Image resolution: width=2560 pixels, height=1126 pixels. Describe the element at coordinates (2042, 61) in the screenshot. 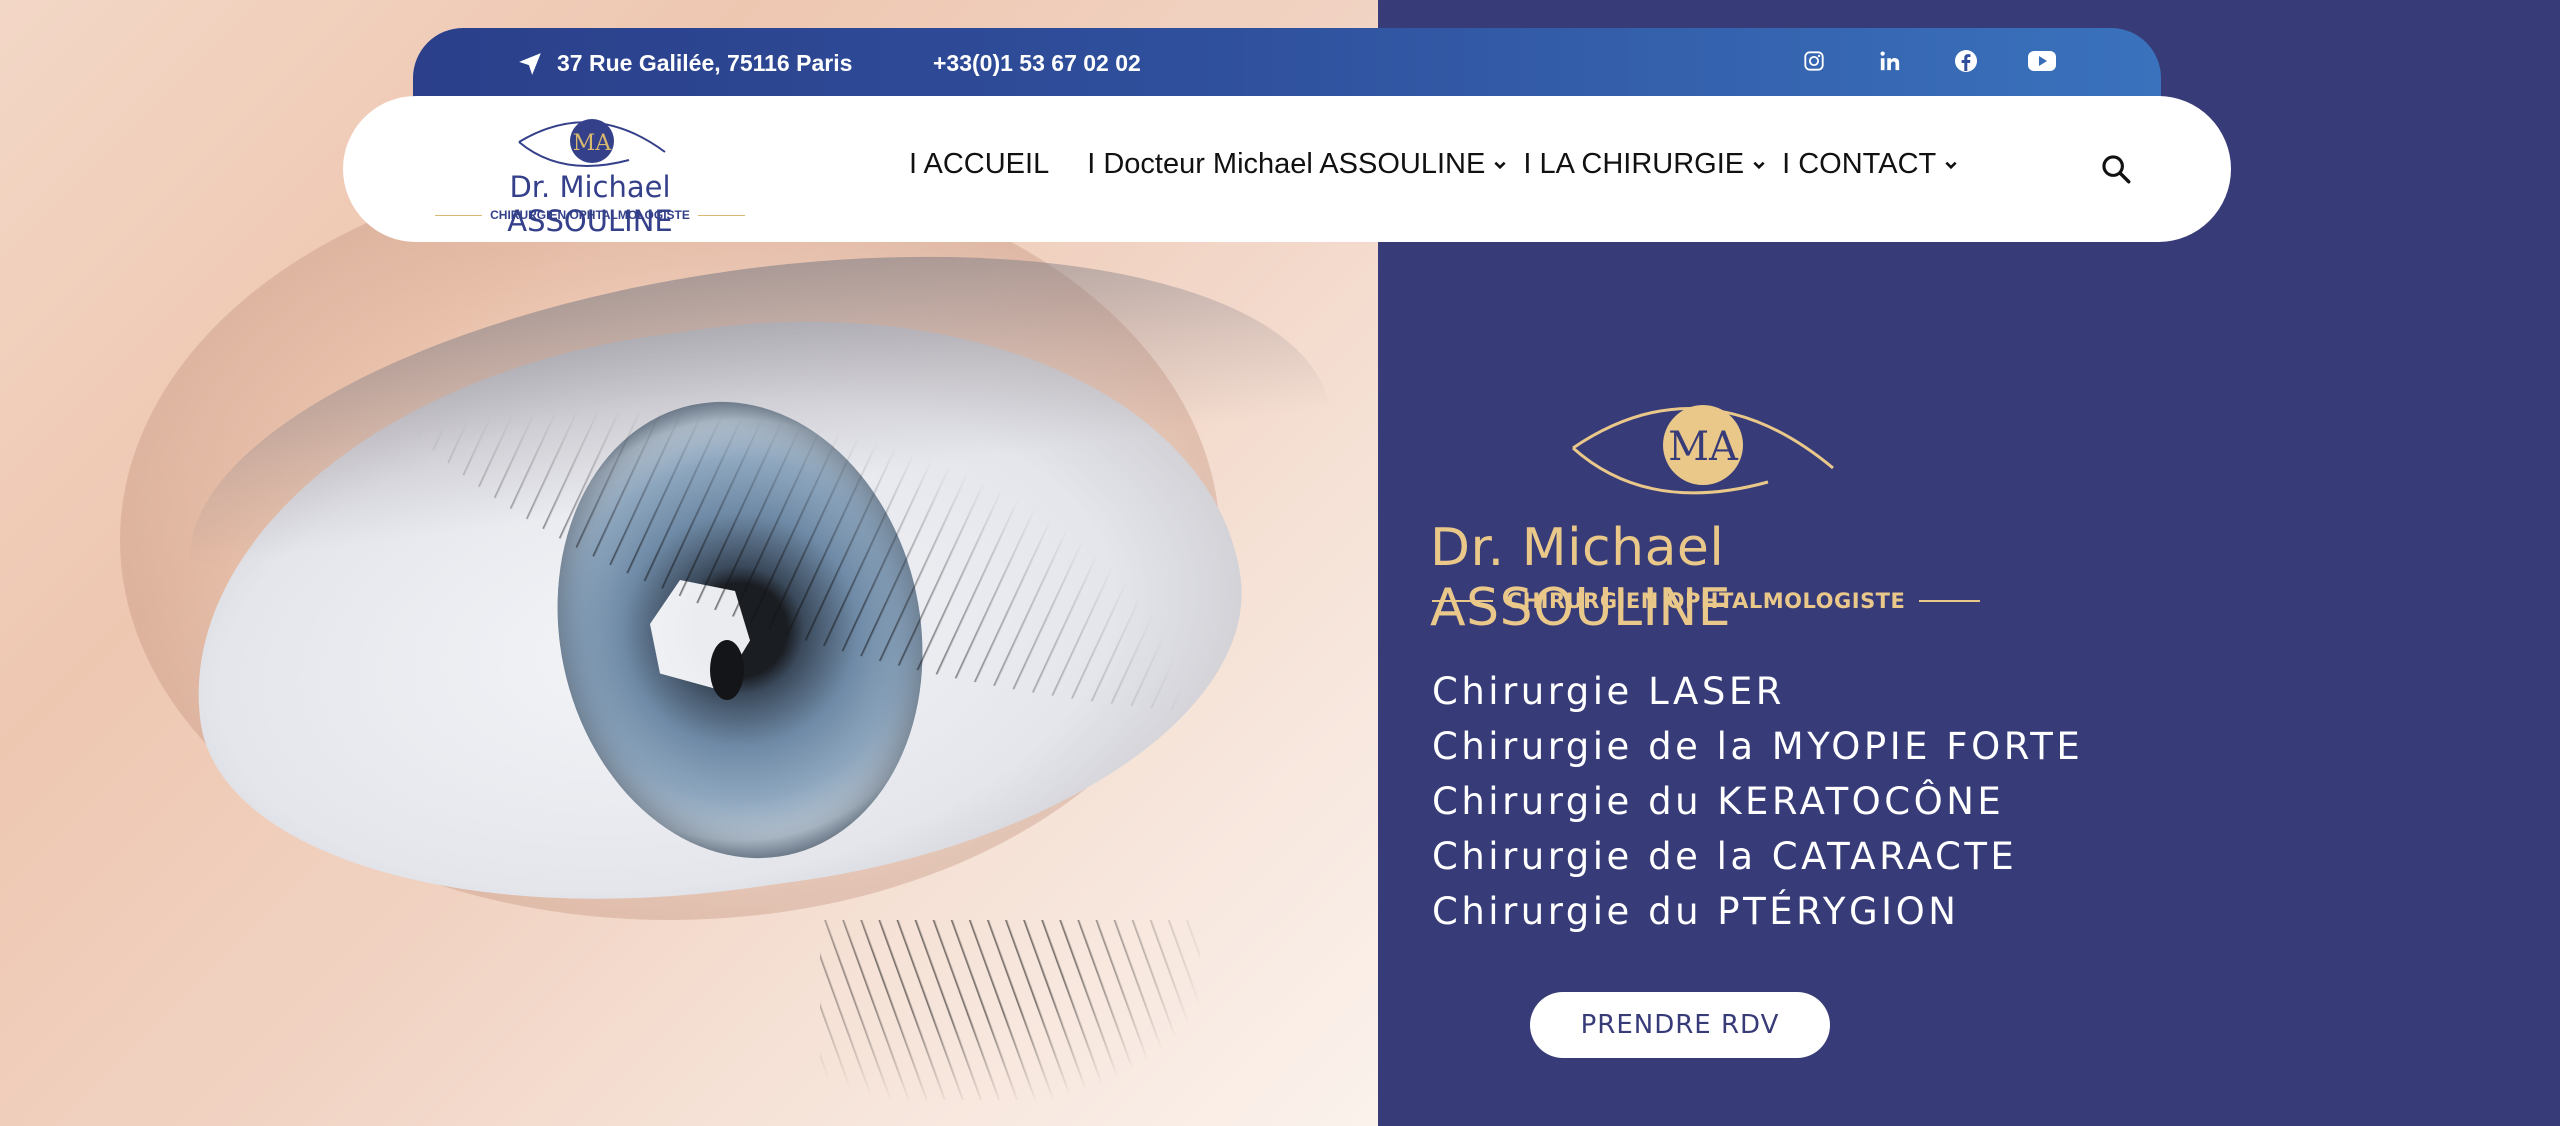

I see `youtube-icon` at that location.